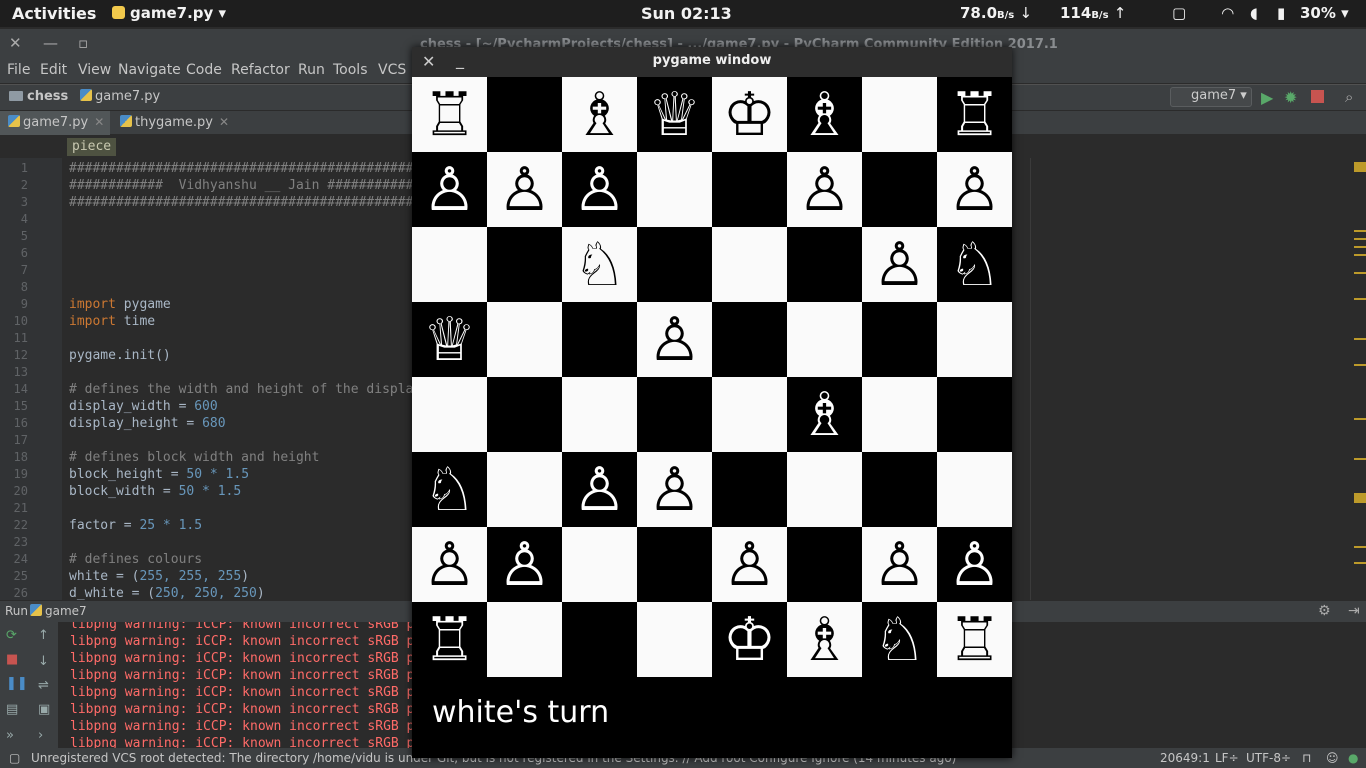  Describe the element at coordinates (83, 43) in the screenshot. I see `maximize-icon: ▫` at that location.